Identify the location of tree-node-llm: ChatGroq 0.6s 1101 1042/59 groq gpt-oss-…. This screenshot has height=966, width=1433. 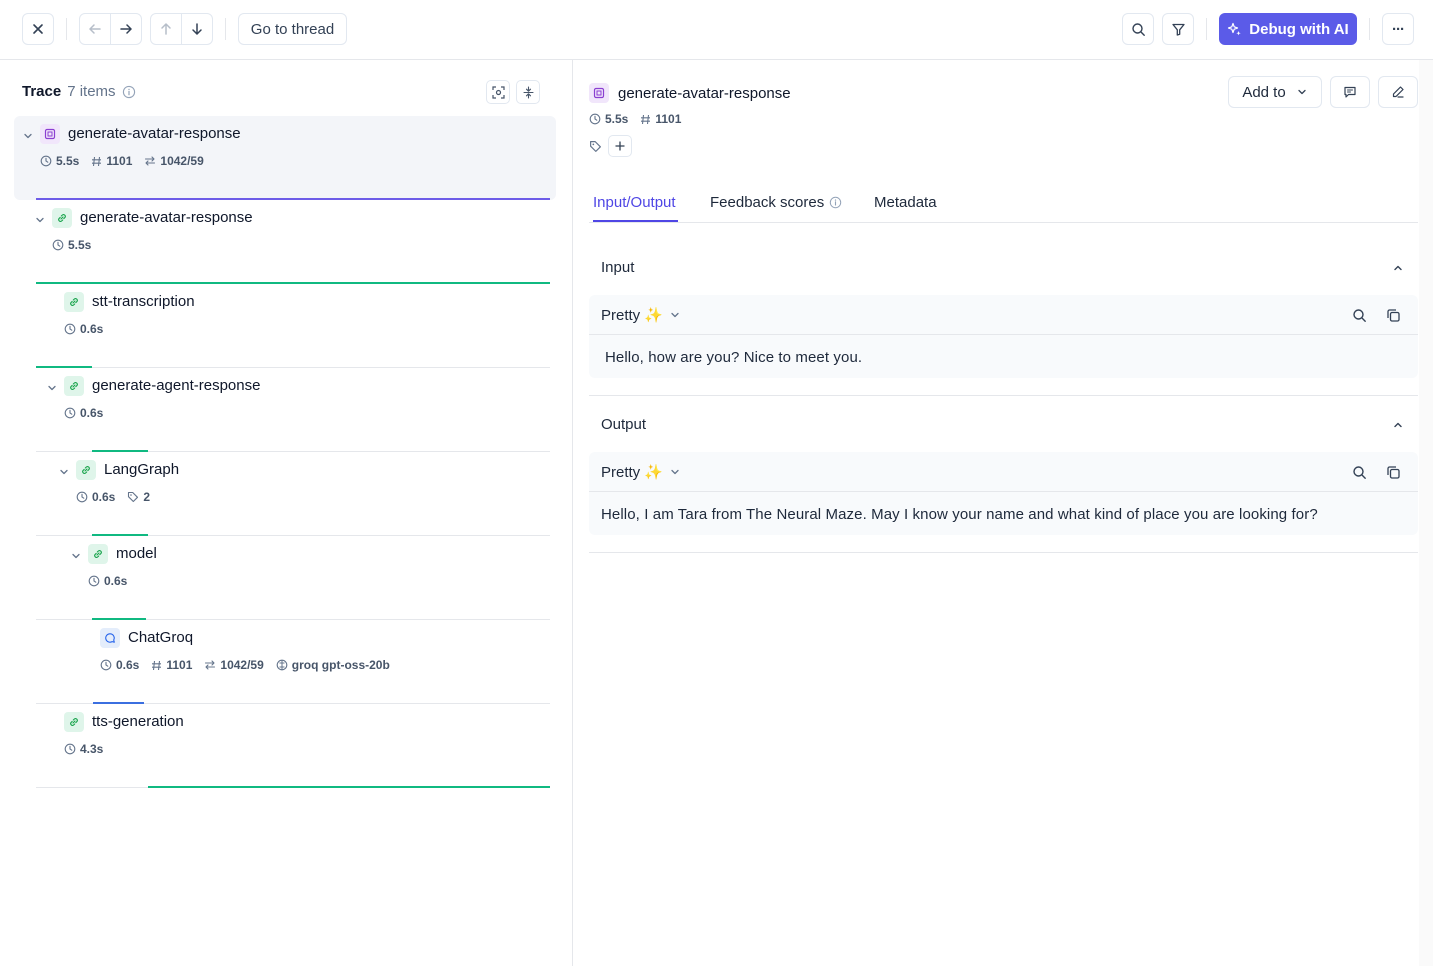
(285, 662).